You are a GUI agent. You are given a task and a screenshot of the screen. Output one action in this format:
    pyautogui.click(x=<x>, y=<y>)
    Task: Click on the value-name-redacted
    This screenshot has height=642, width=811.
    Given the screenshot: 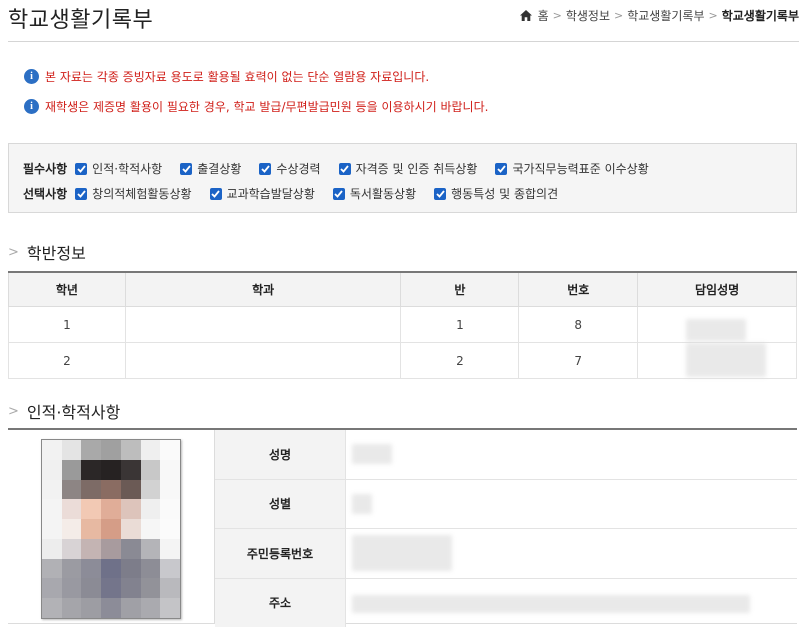 What is the action you would take?
    pyautogui.click(x=571, y=454)
    